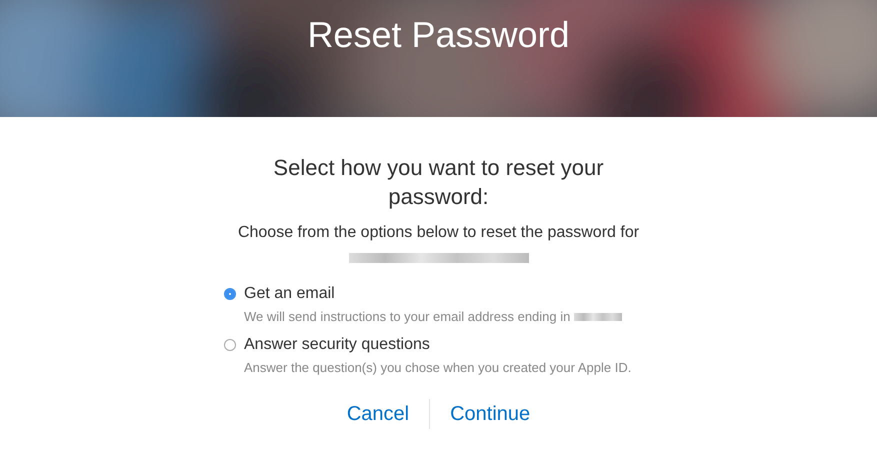 This screenshot has height=475, width=877. I want to click on option-description: We will send instructions to your email address ending in, so click(407, 317).